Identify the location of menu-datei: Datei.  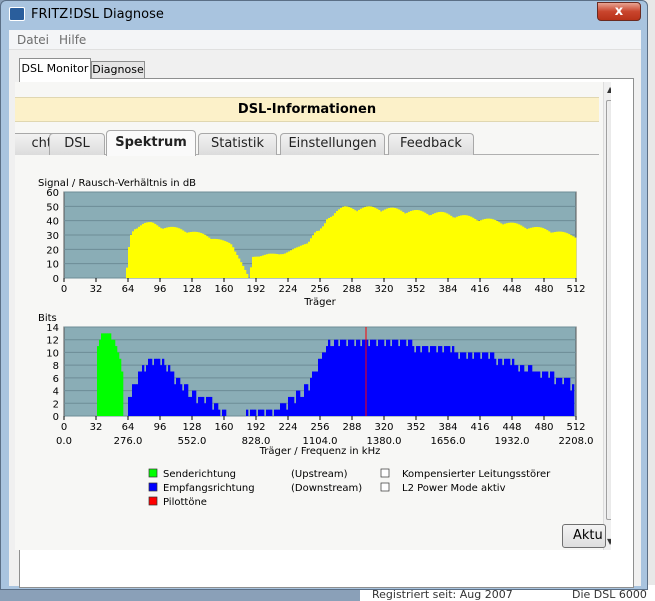
(33, 40).